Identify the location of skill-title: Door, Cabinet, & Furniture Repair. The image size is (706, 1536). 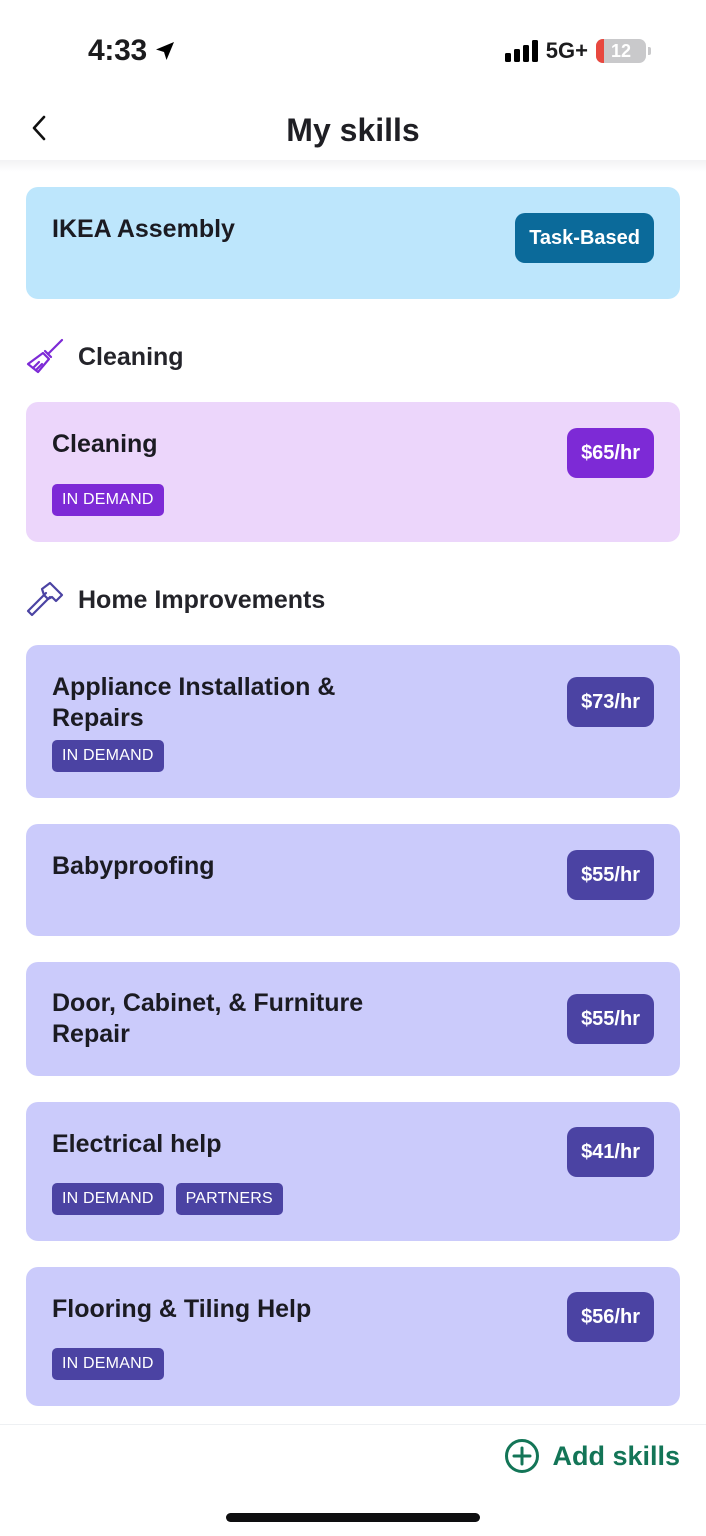
(208, 1018).